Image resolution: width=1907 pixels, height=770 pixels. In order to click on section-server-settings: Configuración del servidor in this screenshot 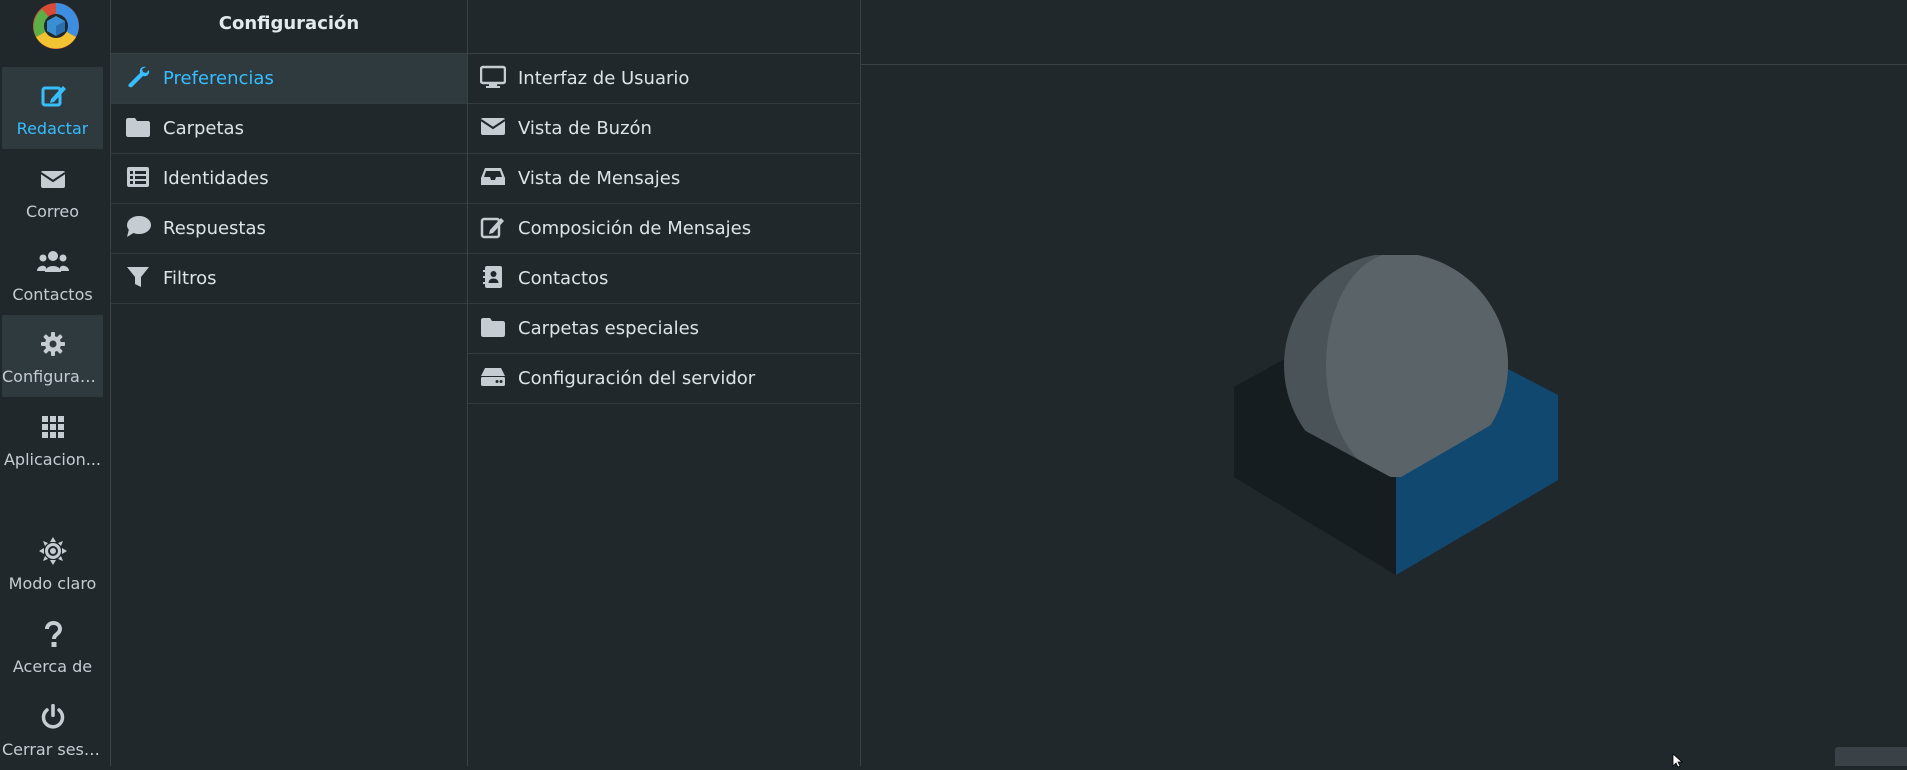, I will do `click(664, 379)`.